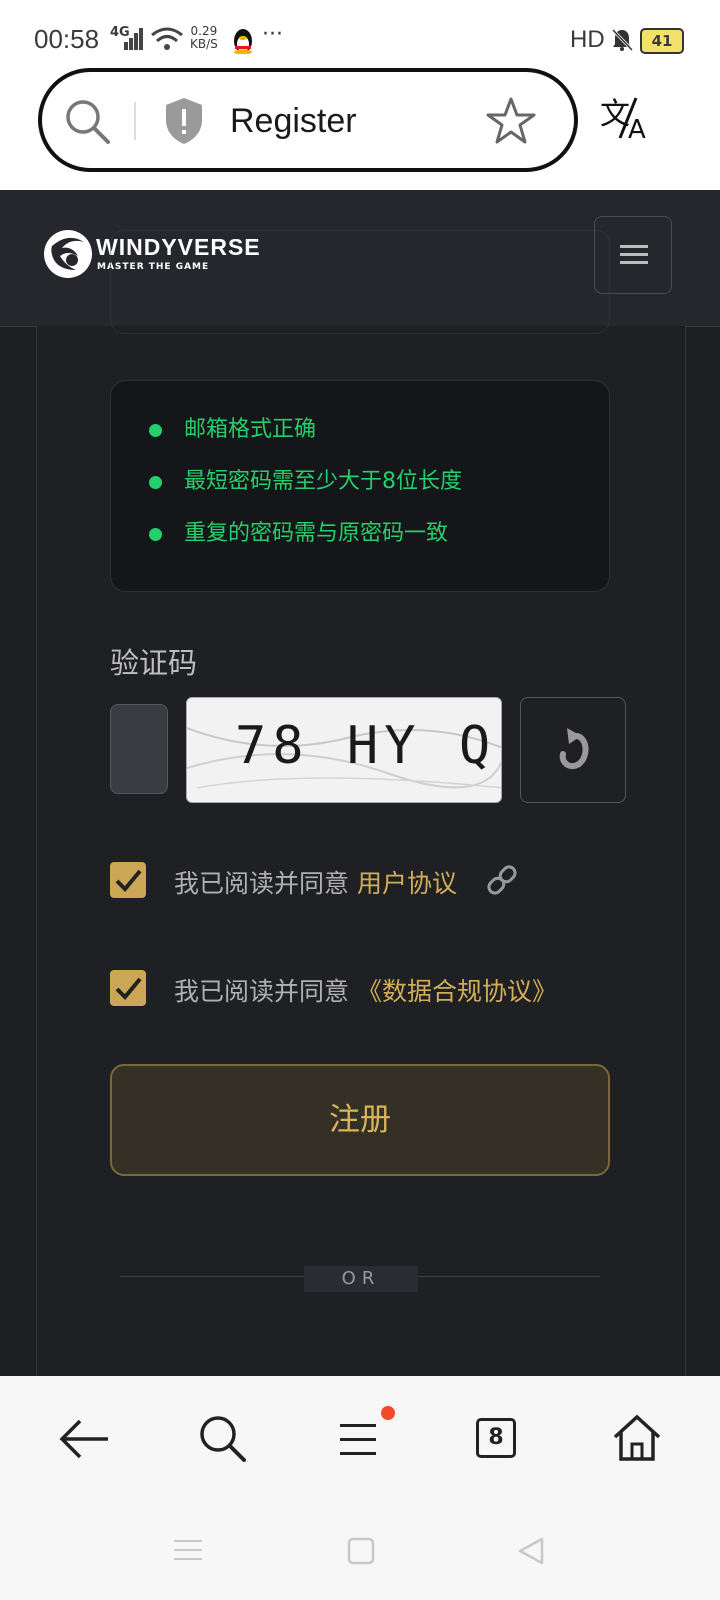  What do you see at coordinates (637, 1438) in the screenshot?
I see `home-icon` at bounding box center [637, 1438].